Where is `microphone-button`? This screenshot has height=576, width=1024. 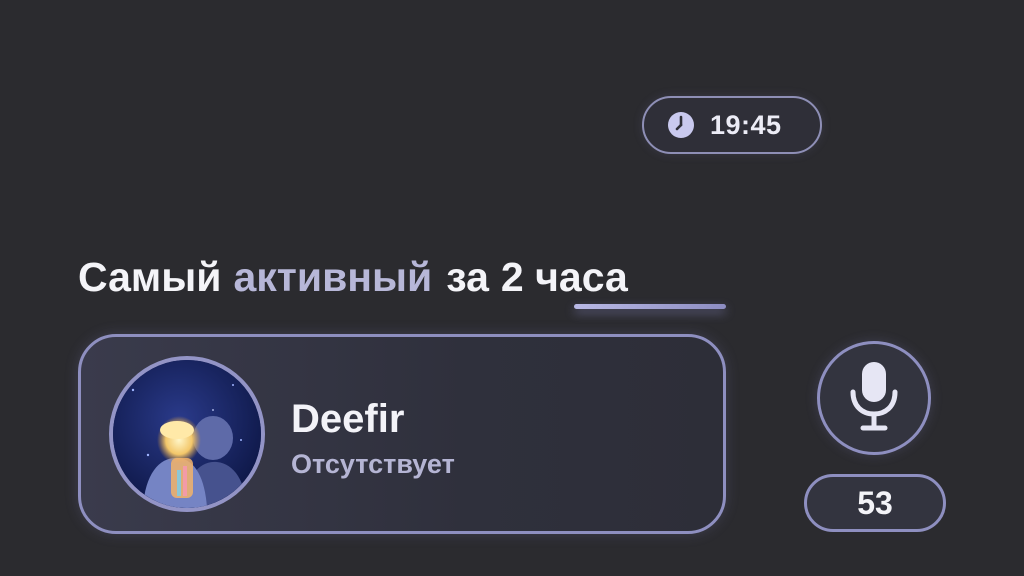 microphone-button is located at coordinates (874, 398).